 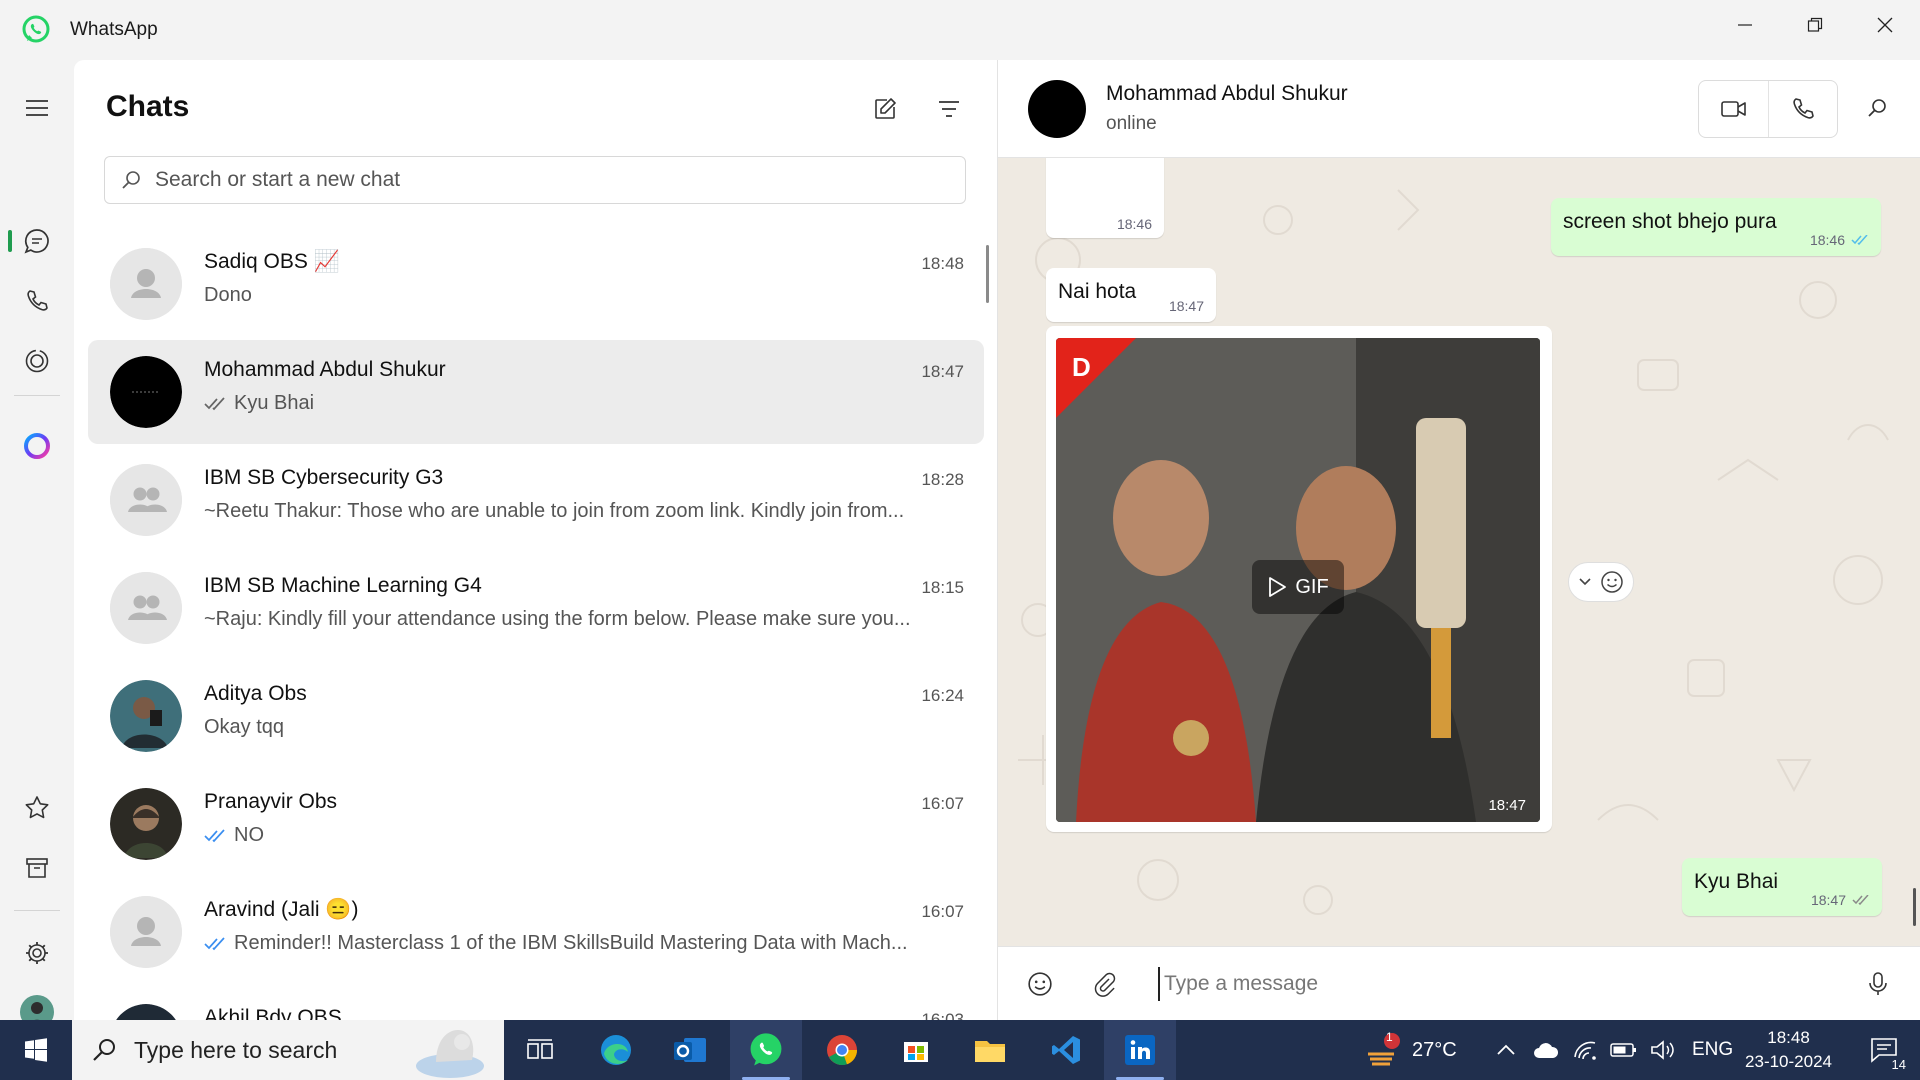 I want to click on chat-list-item: Aditya Obs 16:24 Okay tqq, so click(x=536, y=716).